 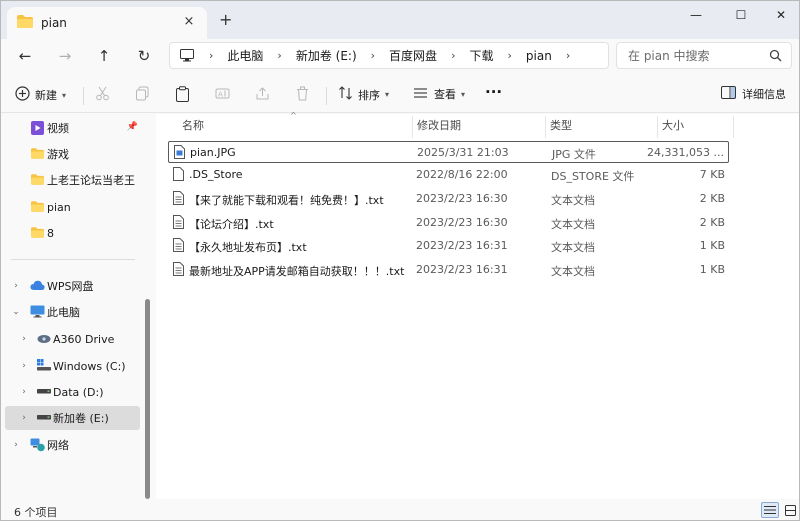 What do you see at coordinates (712, 222) in the screenshot?
I see `file-size: 2 KB` at bounding box center [712, 222].